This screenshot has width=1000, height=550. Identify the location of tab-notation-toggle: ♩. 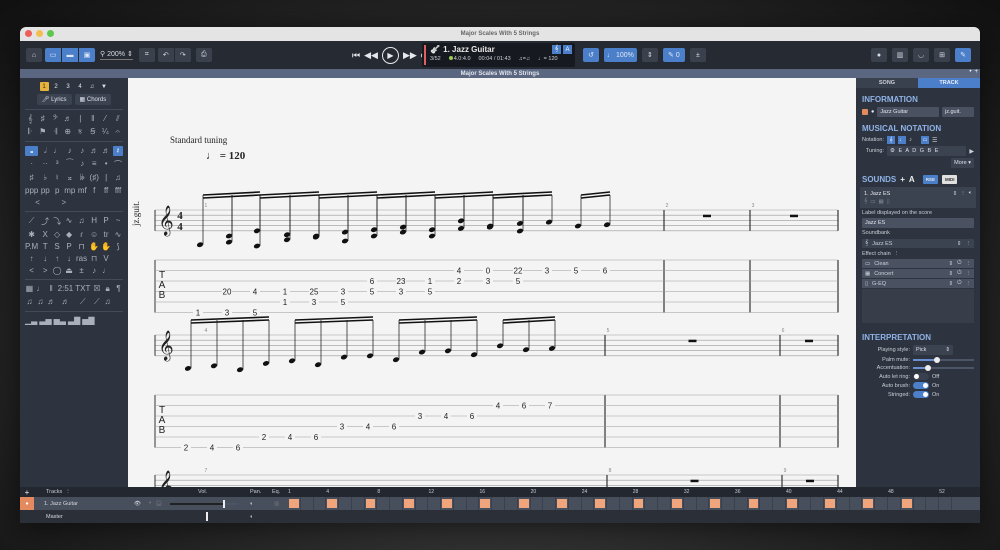
(902, 140).